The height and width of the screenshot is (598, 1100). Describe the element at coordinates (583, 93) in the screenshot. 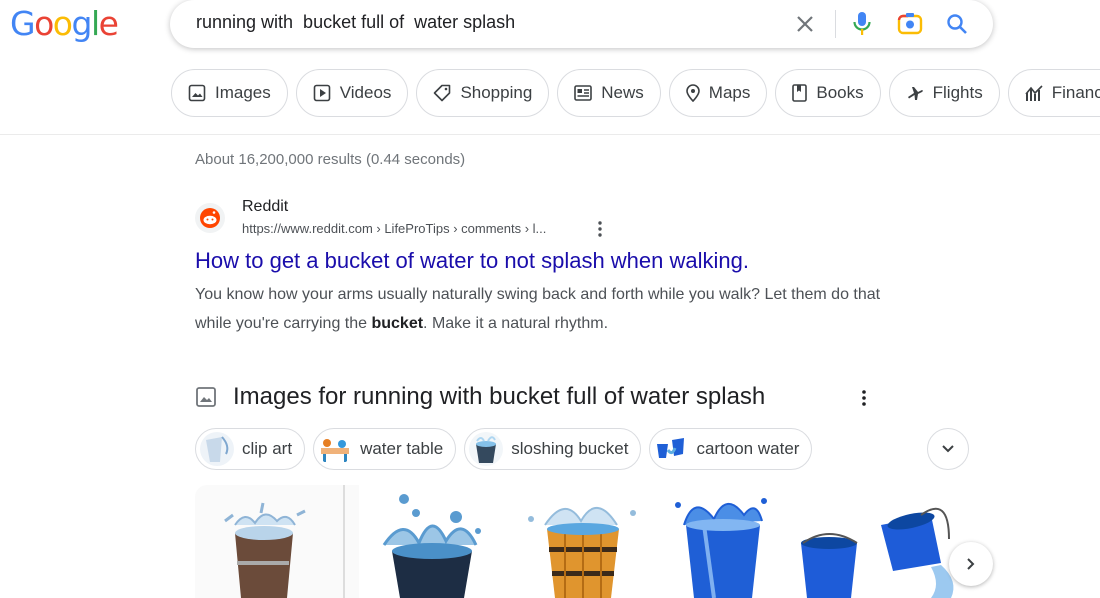

I see `news-icon` at that location.